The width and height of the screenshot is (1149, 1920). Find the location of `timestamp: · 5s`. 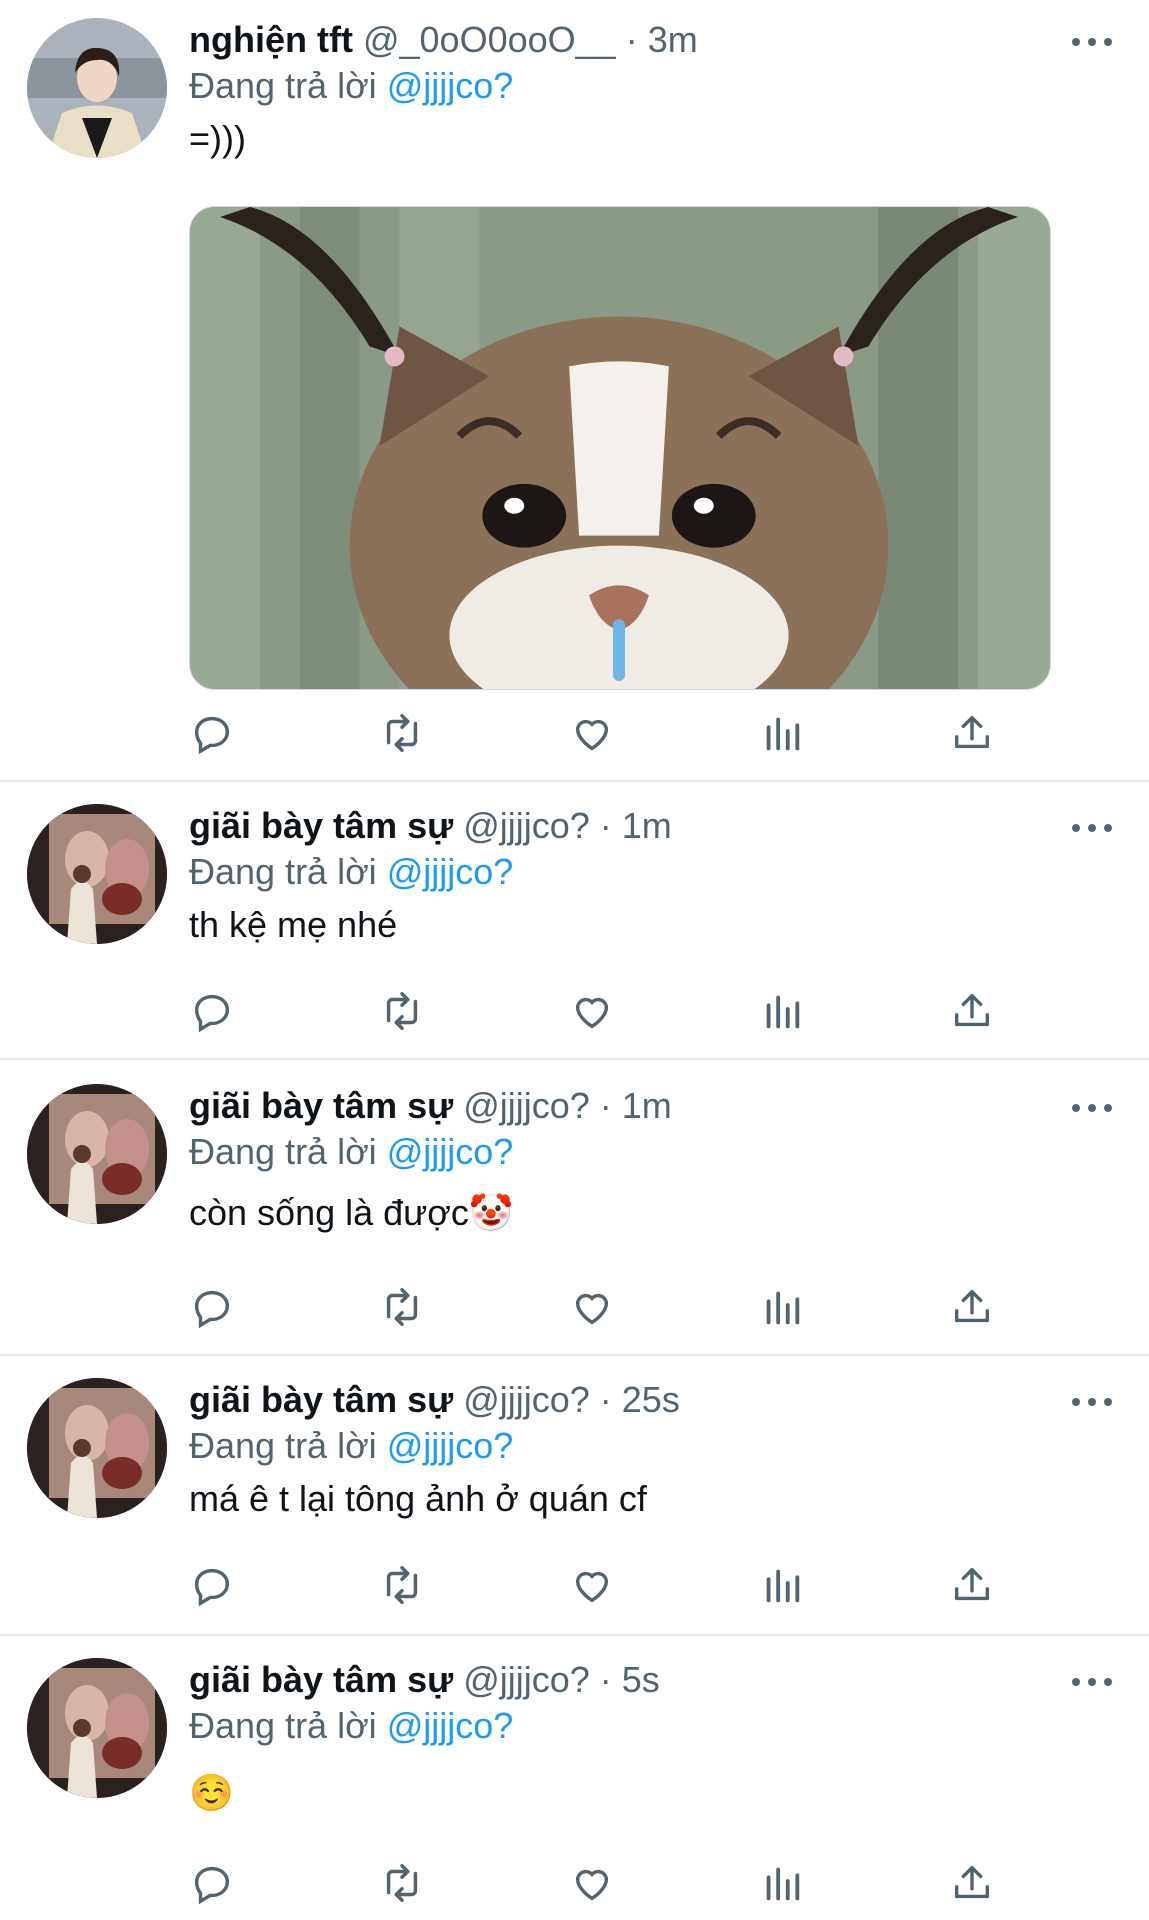

timestamp: · 5s is located at coordinates (630, 1679).